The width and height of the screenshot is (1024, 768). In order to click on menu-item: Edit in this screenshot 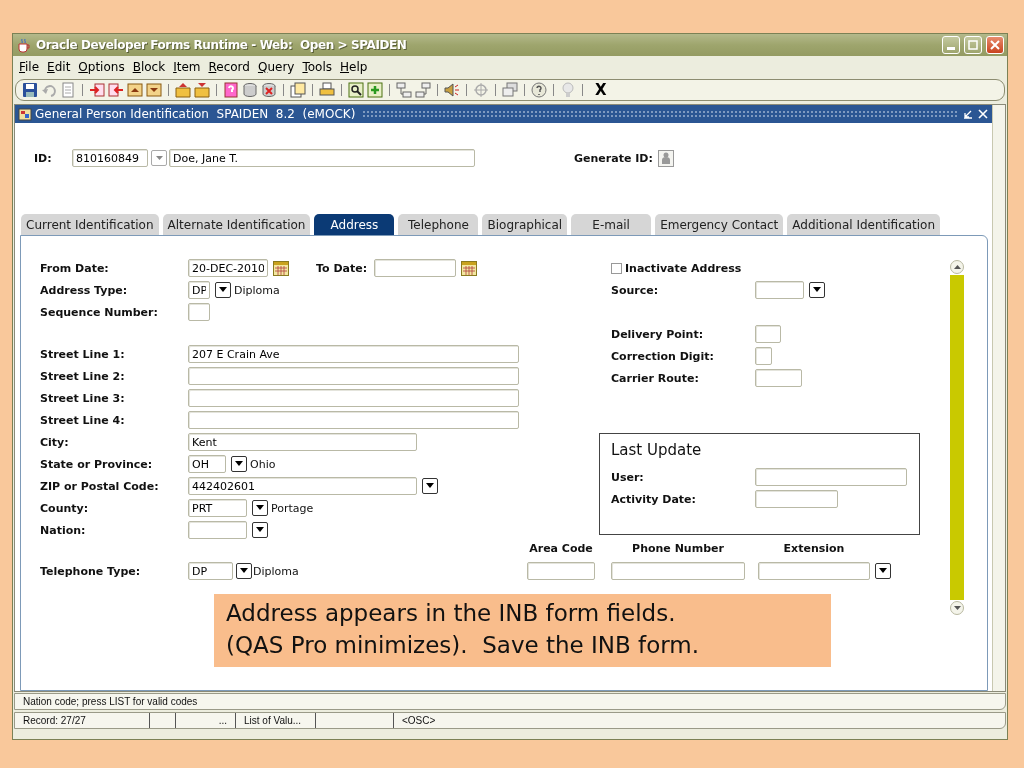, I will do `click(59, 67)`.